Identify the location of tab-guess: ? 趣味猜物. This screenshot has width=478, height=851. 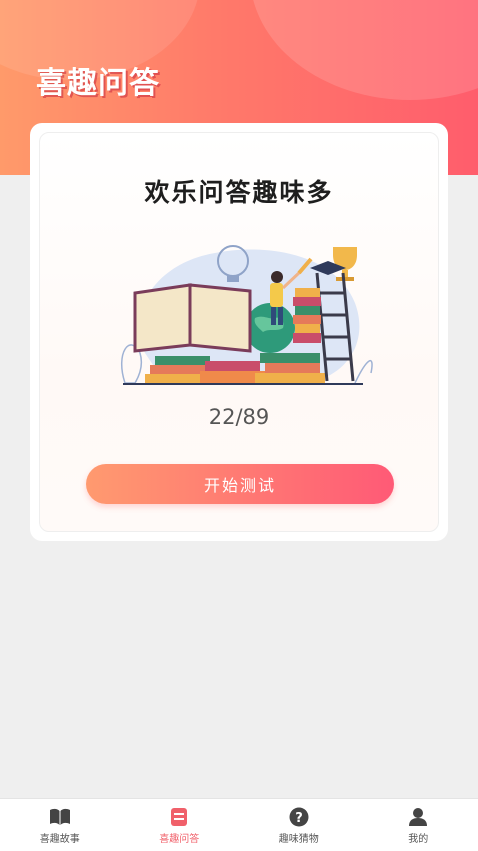
(299, 825).